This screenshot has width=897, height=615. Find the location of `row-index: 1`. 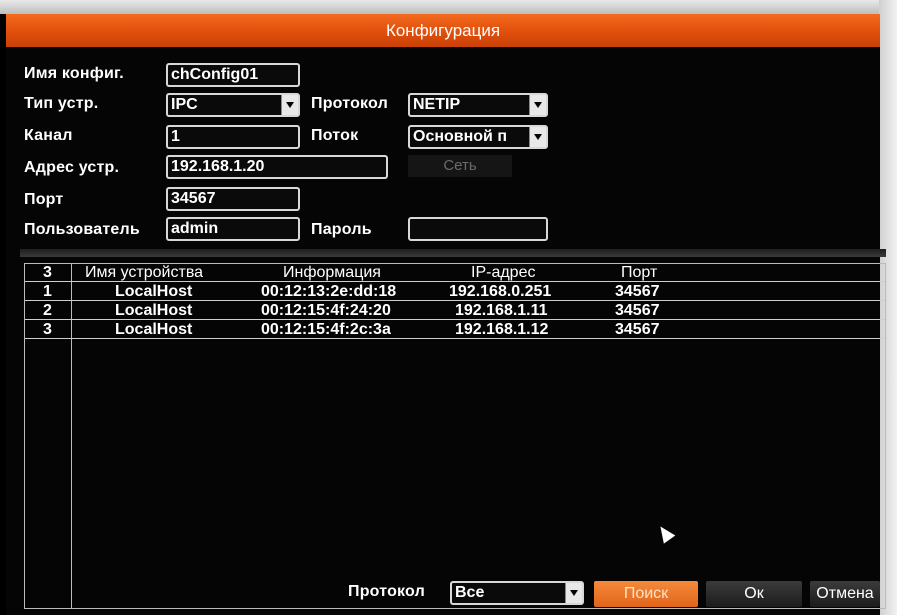

row-index: 1 is located at coordinates (47, 291).